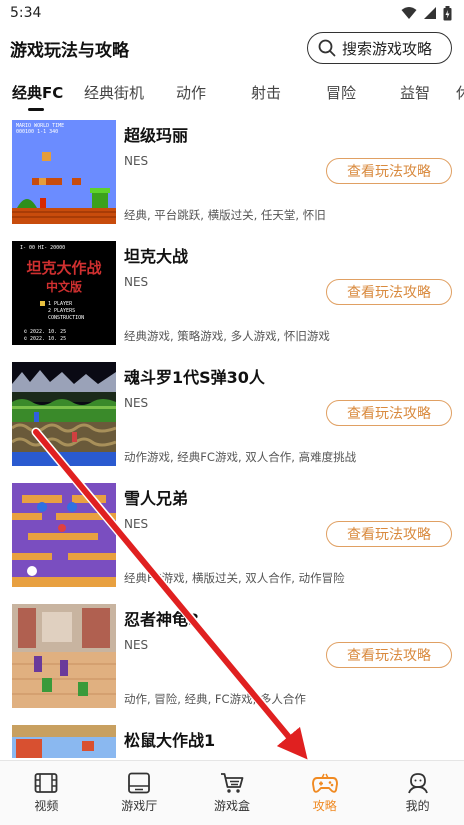 The height and width of the screenshot is (825, 464). Describe the element at coordinates (139, 783) in the screenshot. I see `arcade-icon` at that location.